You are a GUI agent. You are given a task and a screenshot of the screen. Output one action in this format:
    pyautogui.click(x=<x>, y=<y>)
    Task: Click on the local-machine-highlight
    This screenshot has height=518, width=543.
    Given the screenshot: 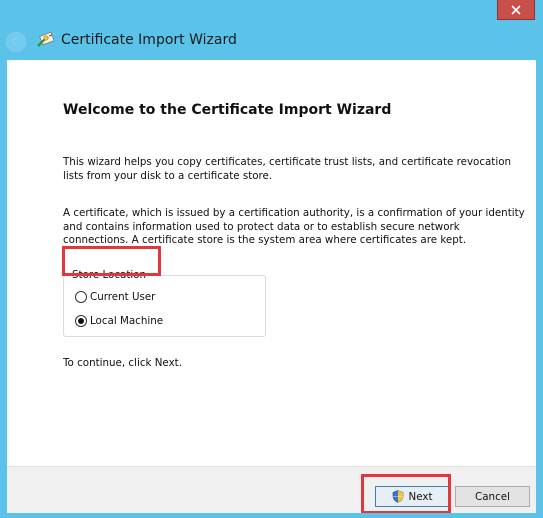 What is the action you would take?
    pyautogui.click(x=111, y=261)
    